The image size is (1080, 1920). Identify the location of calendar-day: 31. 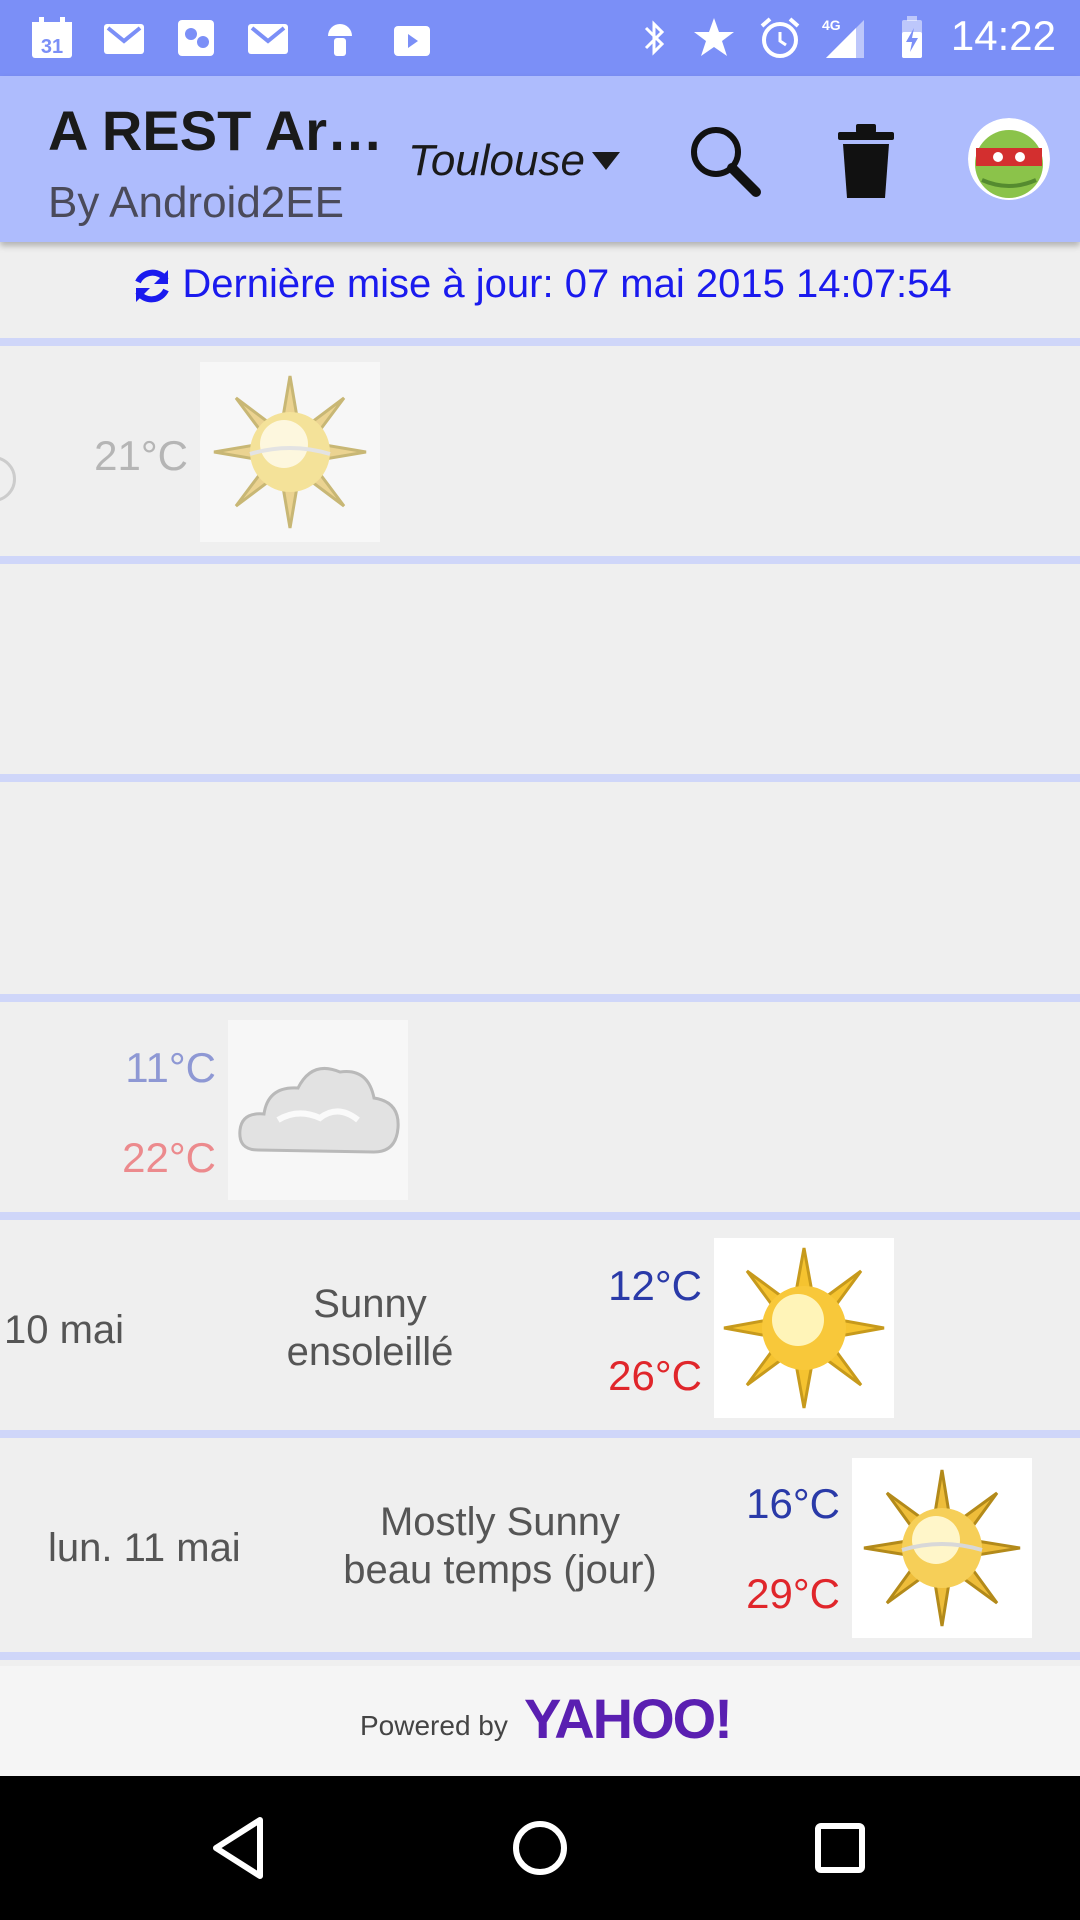
(52, 47).